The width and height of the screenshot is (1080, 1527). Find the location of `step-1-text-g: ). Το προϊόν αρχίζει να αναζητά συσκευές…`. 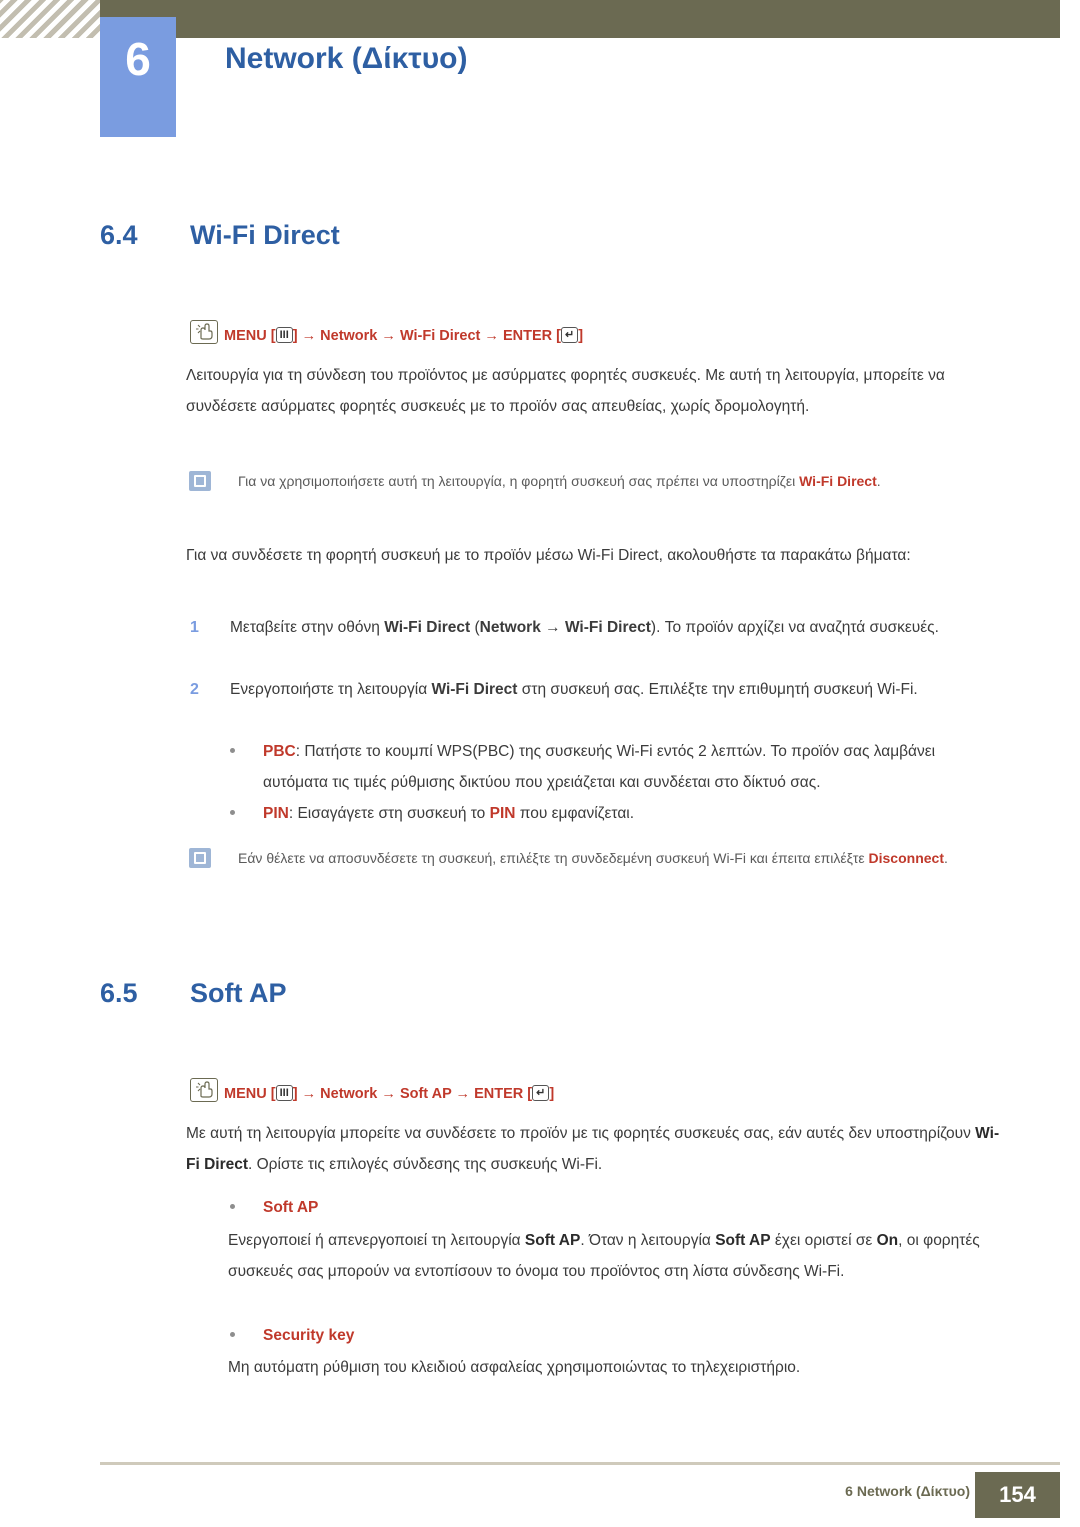

step-1-text-g: ). Το προϊόν αρχίζει να αναζητά συσκευές… is located at coordinates (794, 627).